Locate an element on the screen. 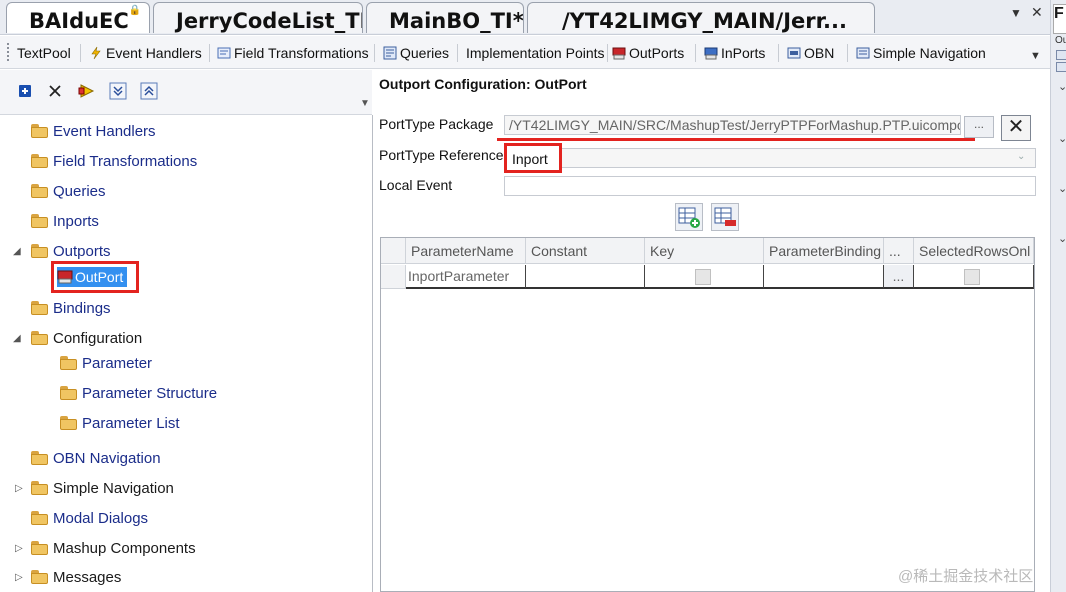 The height and width of the screenshot is (592, 1066). watermark: @稀土掘金技术社区 is located at coordinates (966, 576).